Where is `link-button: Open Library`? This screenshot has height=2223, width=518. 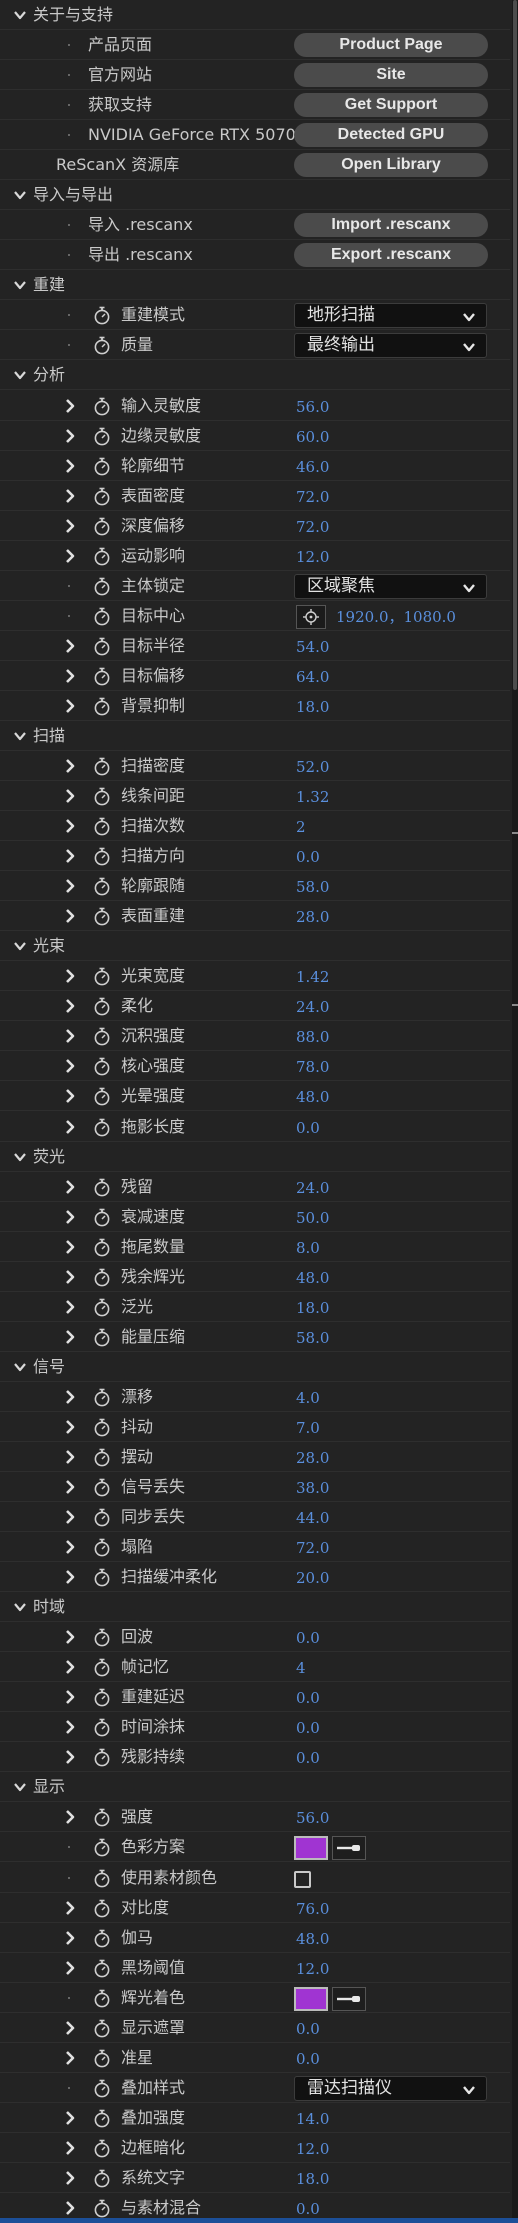 link-button: Open Library is located at coordinates (391, 165).